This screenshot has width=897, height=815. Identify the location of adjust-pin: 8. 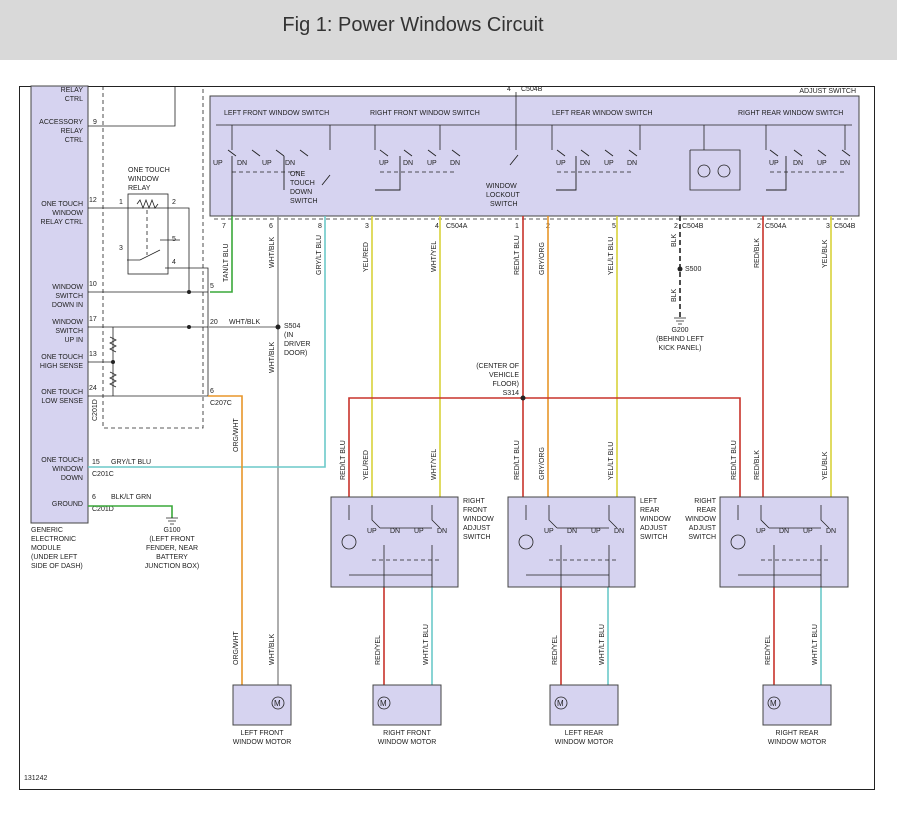
(320, 226).